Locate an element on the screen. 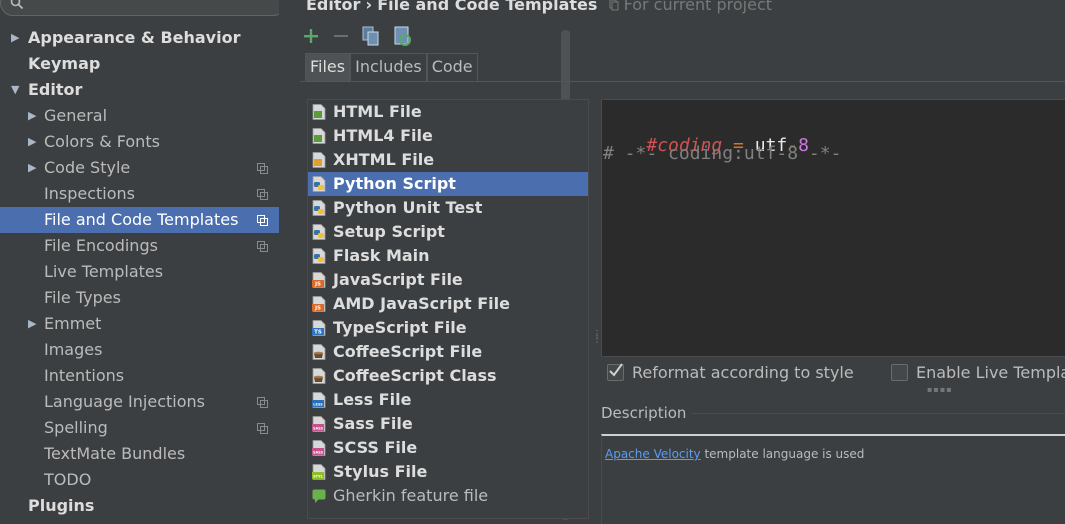 The width and height of the screenshot is (1065, 524). tree-item-inspections: Inspections is located at coordinates (139, 194).